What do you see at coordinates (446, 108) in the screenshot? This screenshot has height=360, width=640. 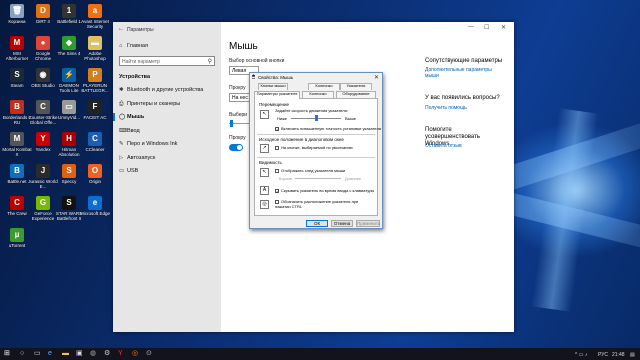 I see `get-help-link: Получить помощь` at bounding box center [446, 108].